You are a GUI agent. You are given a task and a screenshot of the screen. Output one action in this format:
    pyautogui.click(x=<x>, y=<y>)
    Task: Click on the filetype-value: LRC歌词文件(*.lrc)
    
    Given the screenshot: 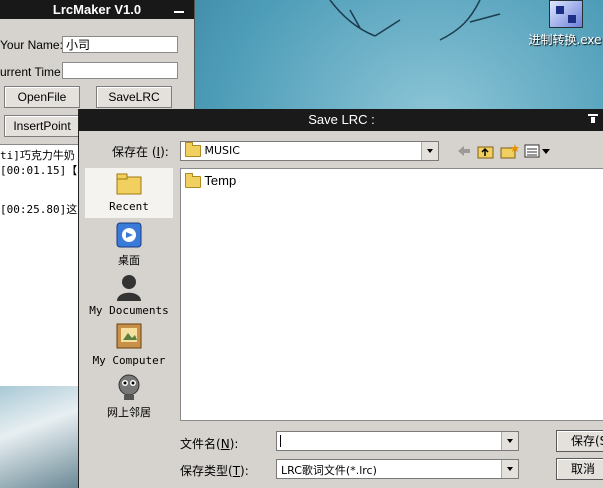 What is the action you would take?
    pyautogui.click(x=329, y=470)
    